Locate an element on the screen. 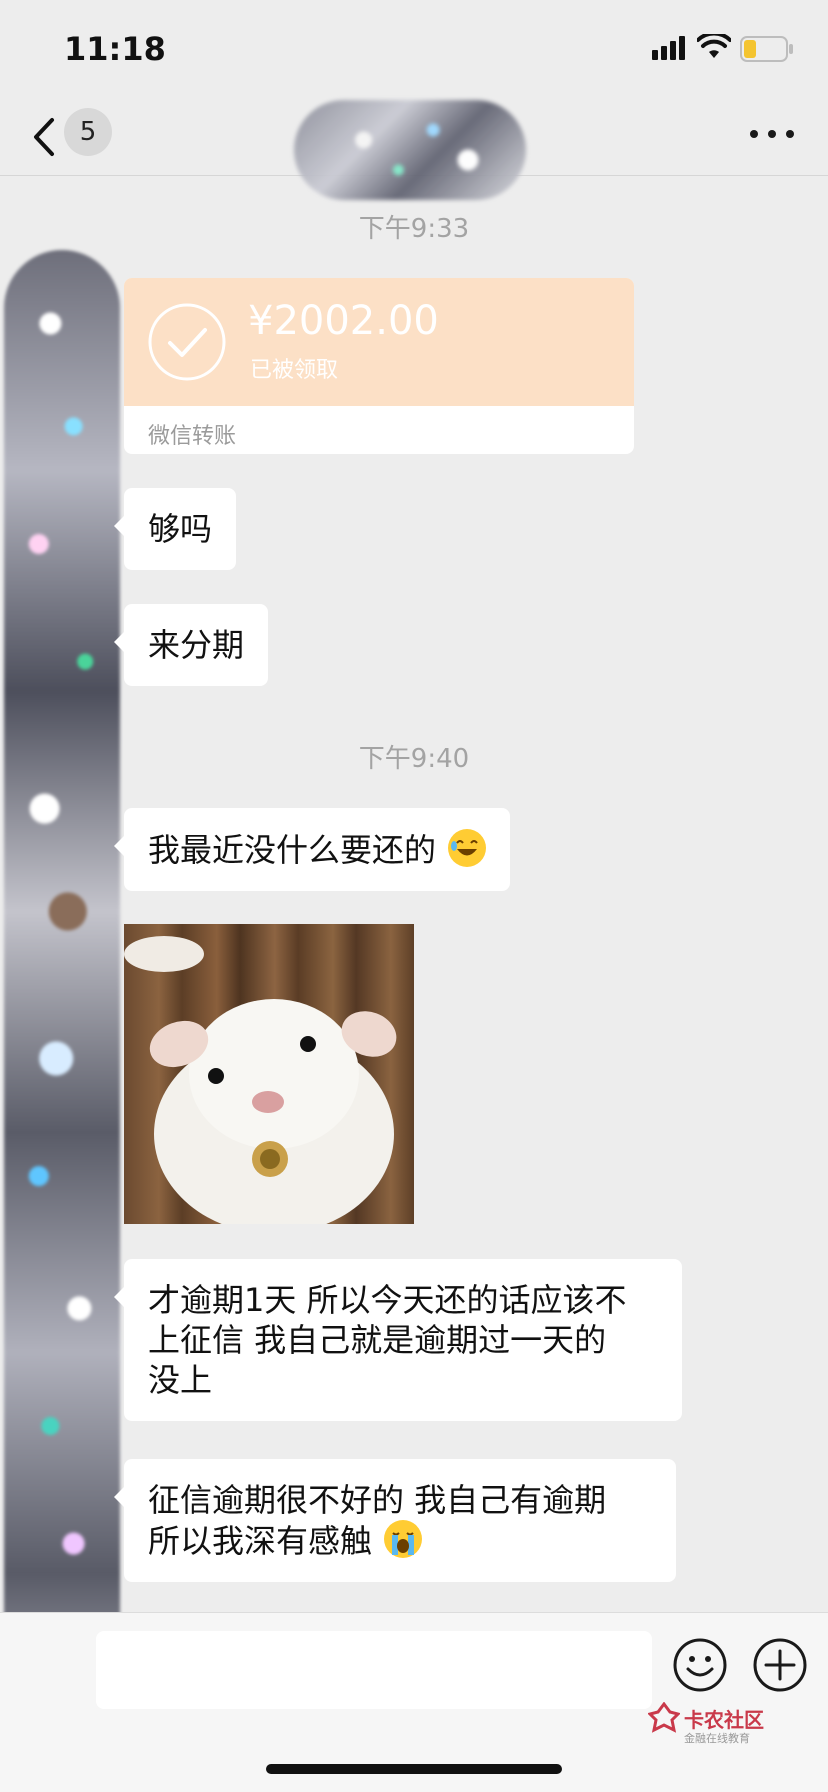  watermark-subtitle: 金融在线教育 is located at coordinates (717, 1738).